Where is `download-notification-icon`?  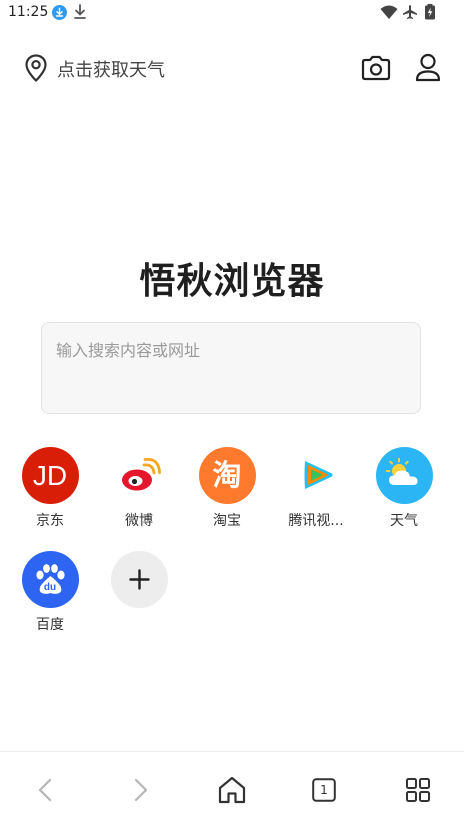 download-notification-icon is located at coordinates (59, 12).